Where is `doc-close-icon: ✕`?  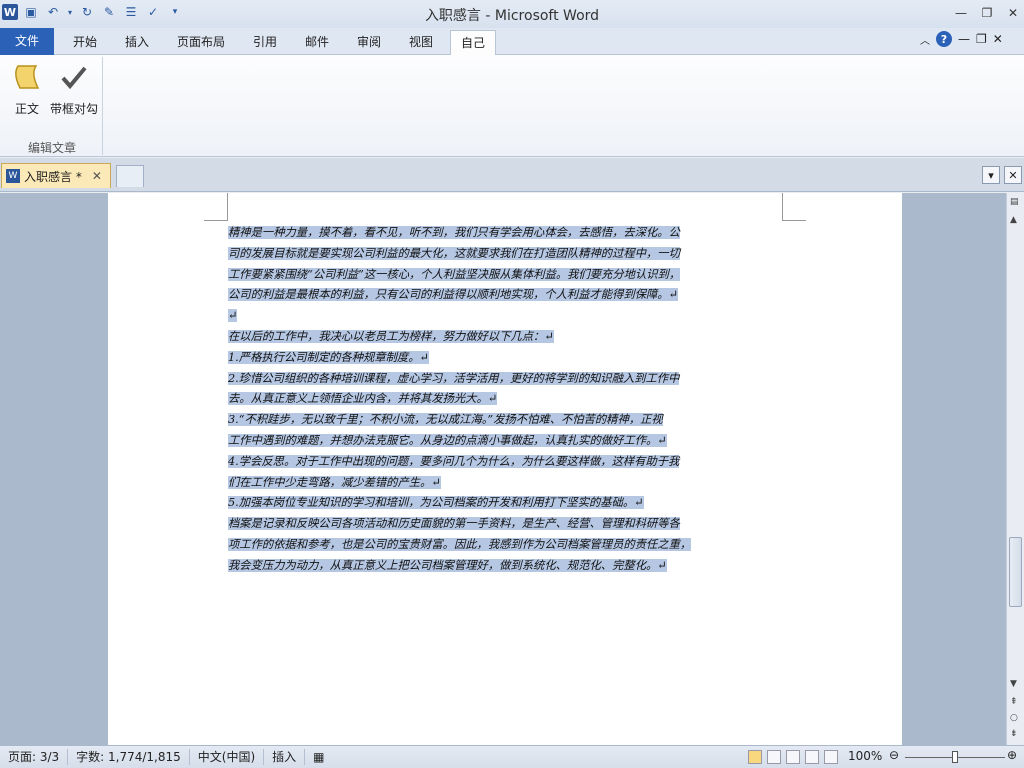 doc-close-icon: ✕ is located at coordinates (998, 39).